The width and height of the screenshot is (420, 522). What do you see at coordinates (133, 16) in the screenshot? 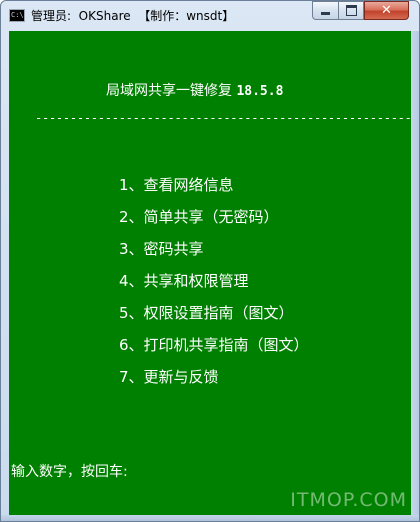
I see `window-title: 管理员: OKShare 【制作：wnsdt】` at bounding box center [133, 16].